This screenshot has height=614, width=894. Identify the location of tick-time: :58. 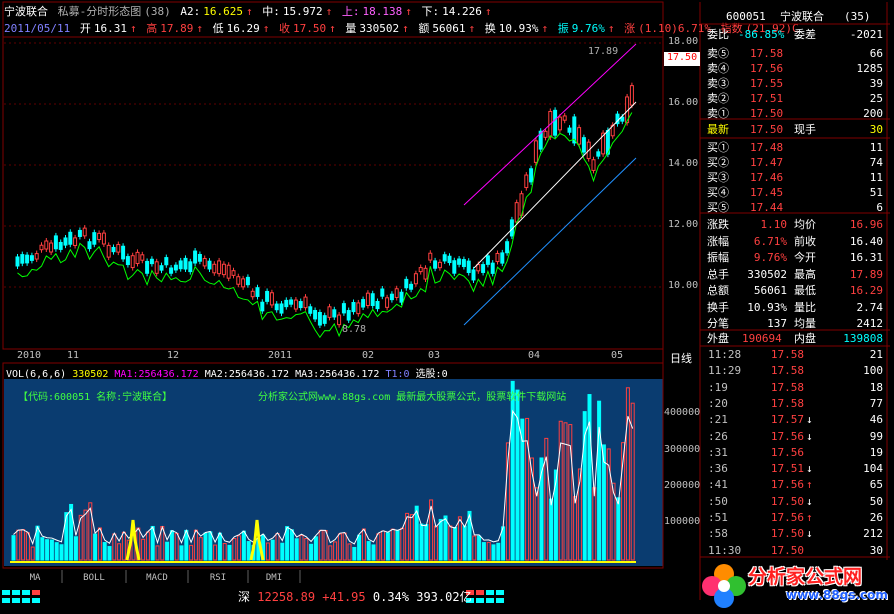
(718, 534).